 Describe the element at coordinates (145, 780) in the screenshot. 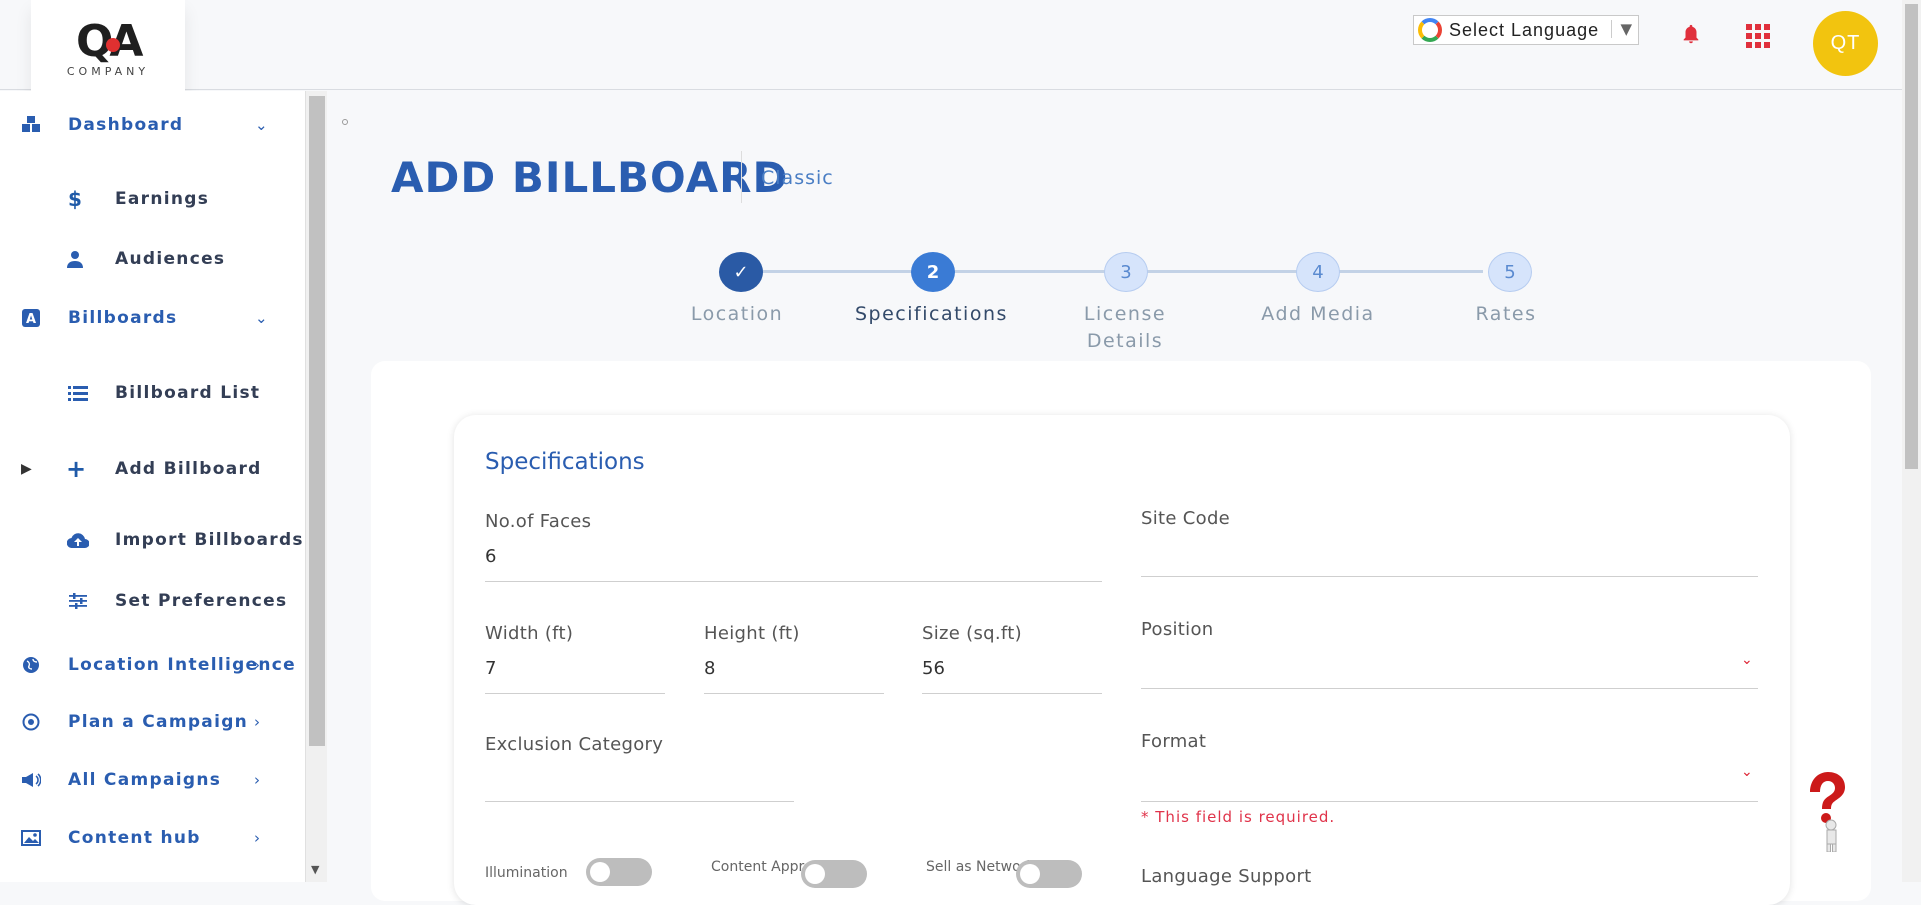

I see `sidebar-item-label: All Campaigns` at that location.